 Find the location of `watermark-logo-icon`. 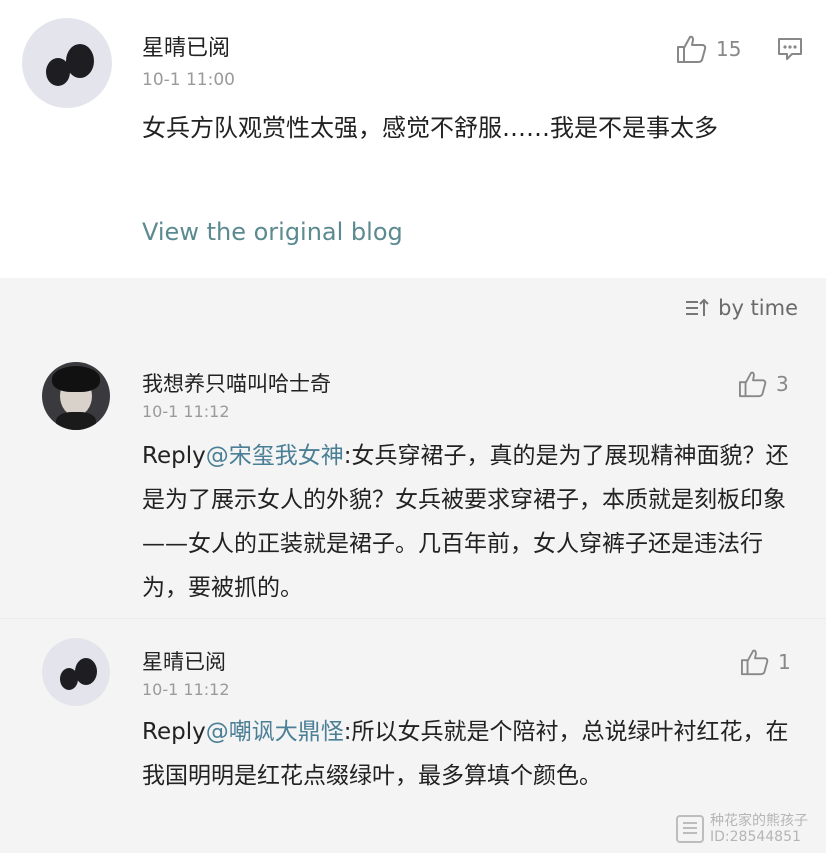

watermark-logo-icon is located at coordinates (690, 829).